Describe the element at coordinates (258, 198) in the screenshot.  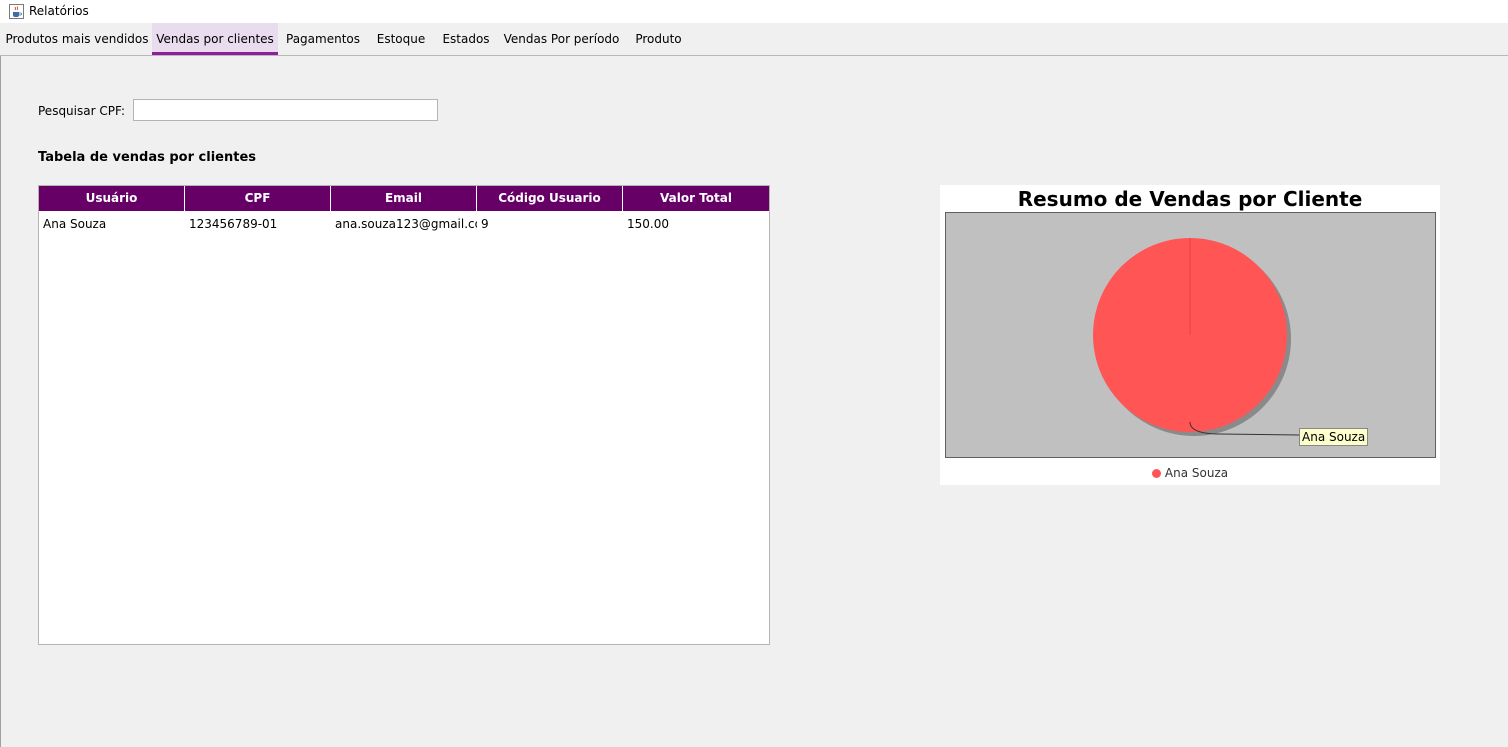
I see `column-header-cpf: CPF` at that location.